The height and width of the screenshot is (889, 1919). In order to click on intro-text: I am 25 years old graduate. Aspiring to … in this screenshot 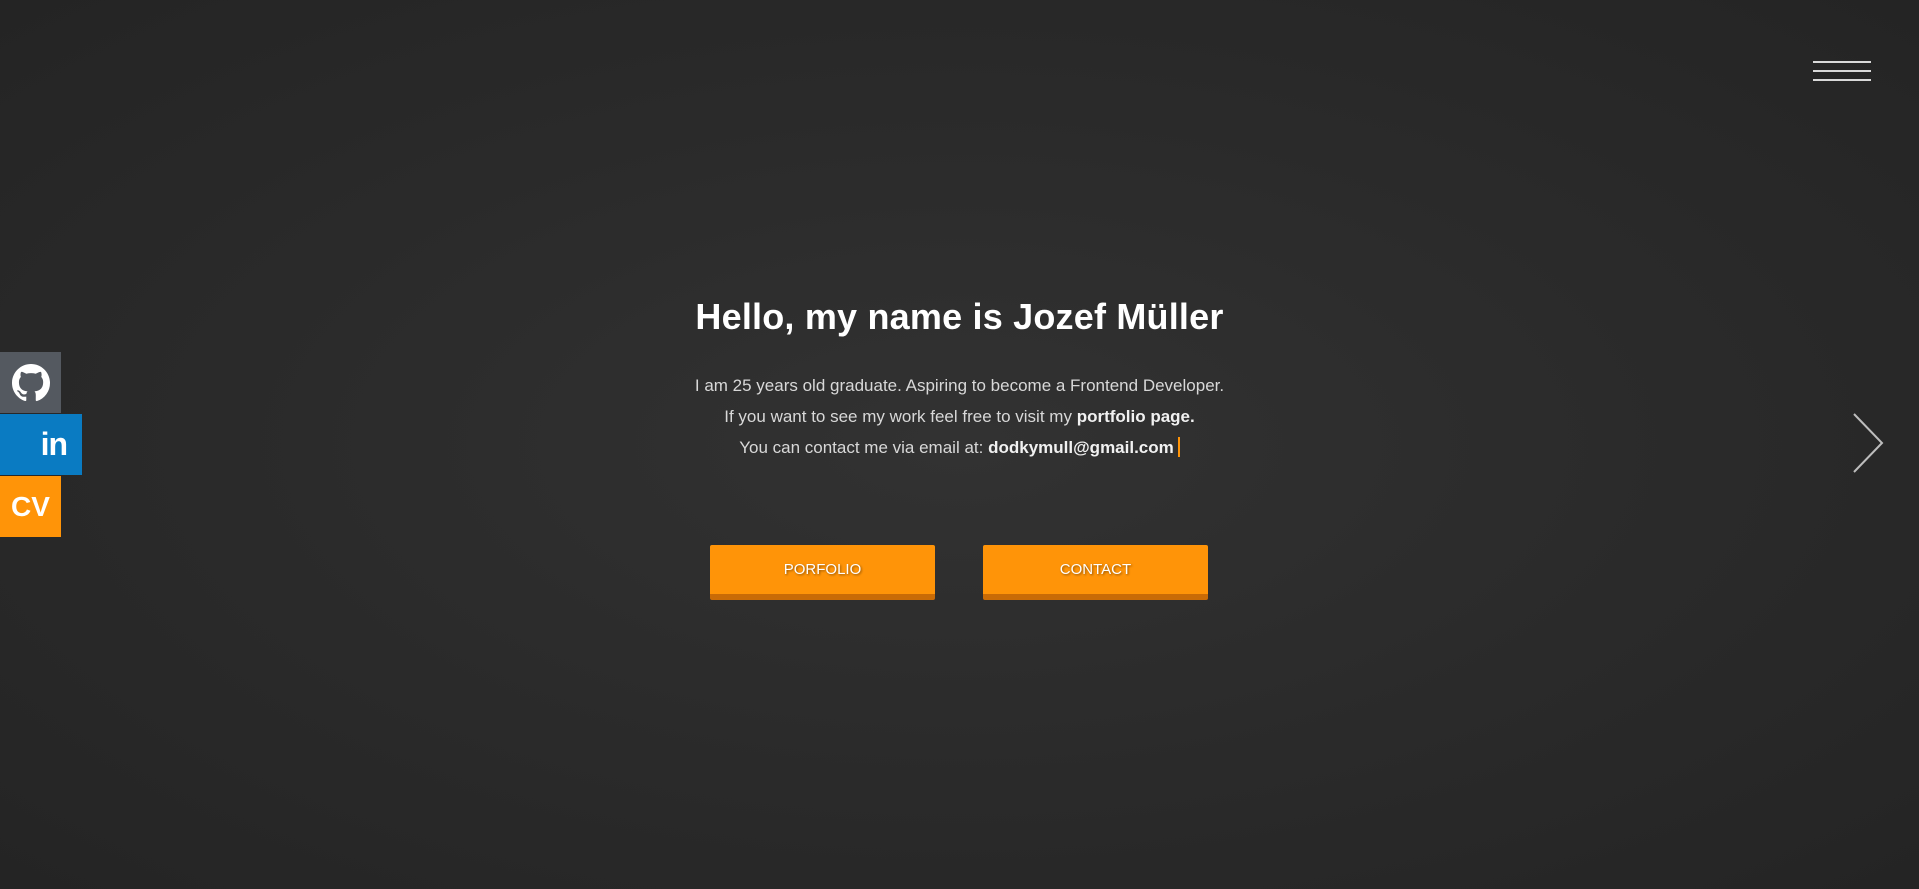, I will do `click(959, 416)`.